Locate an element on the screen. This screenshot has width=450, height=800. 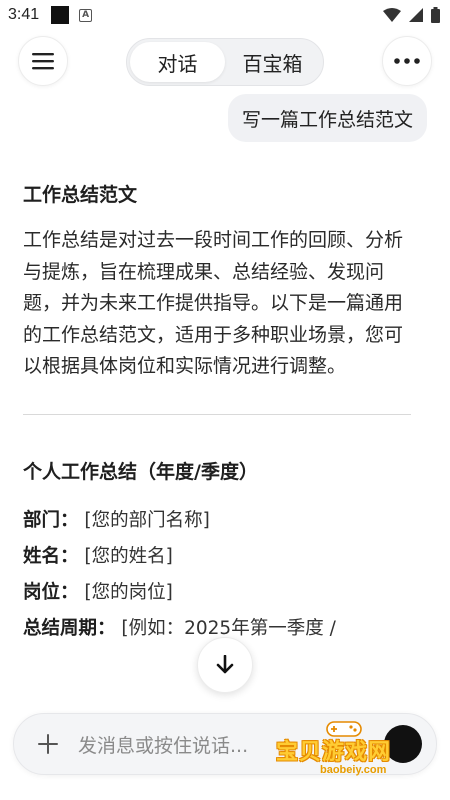
mode-tabs: 对话 百宝箱 is located at coordinates (225, 62).